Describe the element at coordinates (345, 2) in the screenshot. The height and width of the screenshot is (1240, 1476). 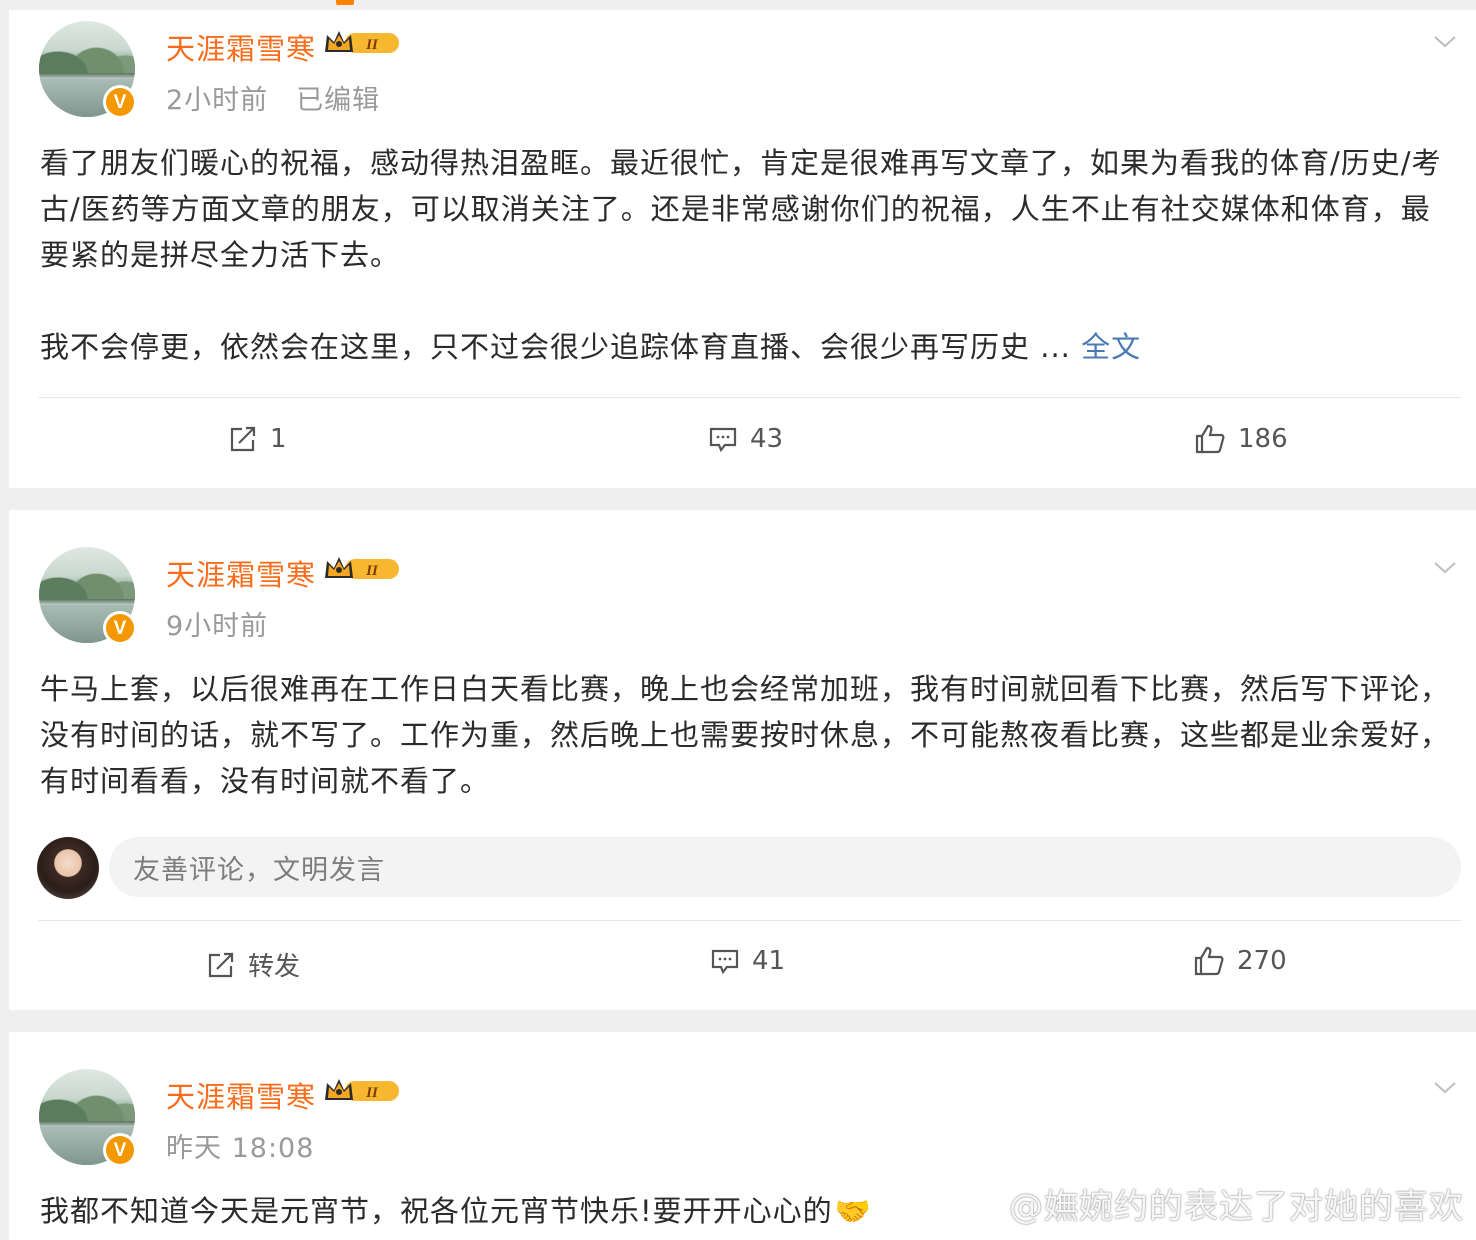
I see `top-tab-indicator` at that location.